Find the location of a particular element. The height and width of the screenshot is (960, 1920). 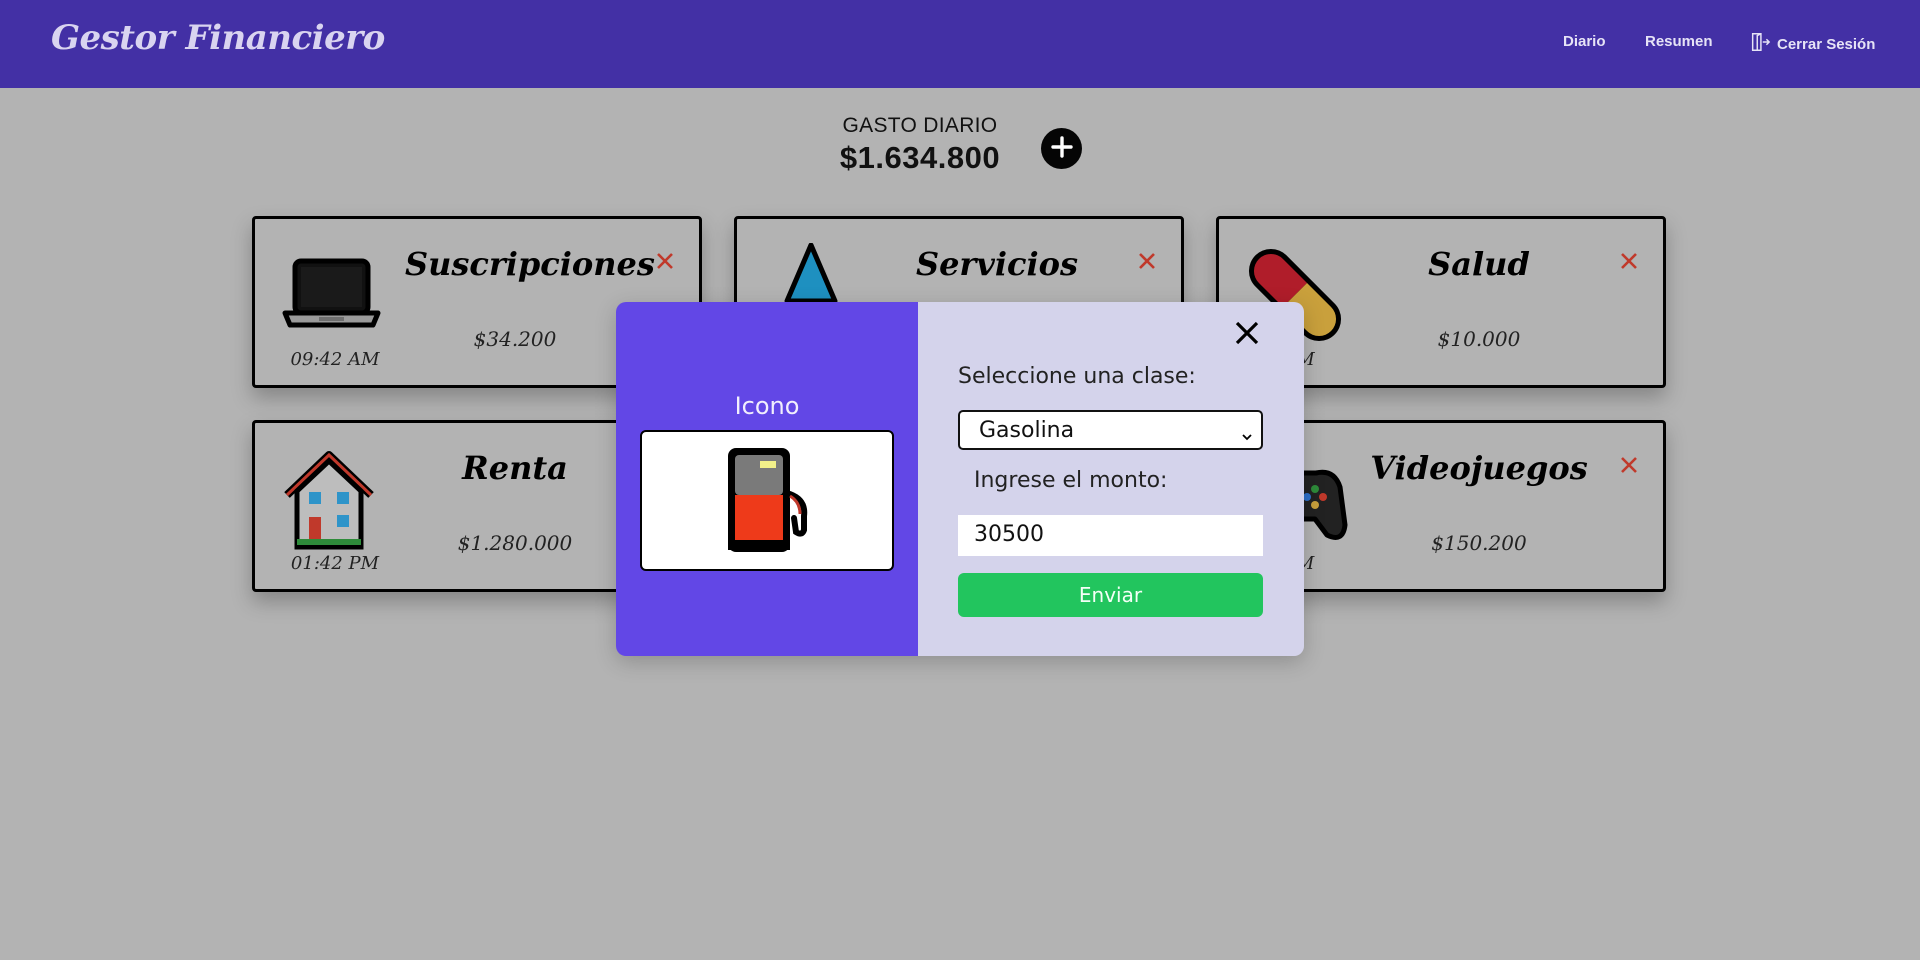

submit-button: Enviar is located at coordinates (1110, 595).